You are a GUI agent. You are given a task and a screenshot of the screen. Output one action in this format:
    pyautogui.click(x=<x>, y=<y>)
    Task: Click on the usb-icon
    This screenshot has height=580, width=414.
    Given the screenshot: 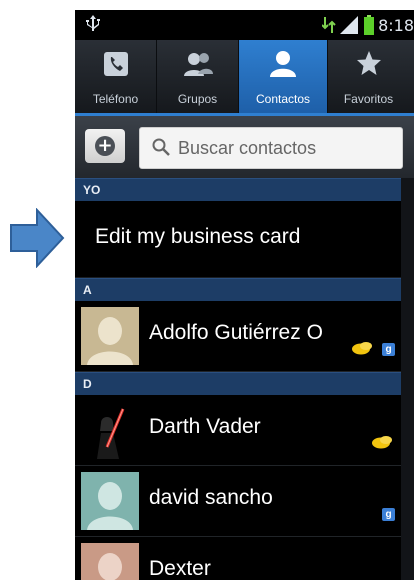 What is the action you would take?
    pyautogui.click(x=93, y=23)
    